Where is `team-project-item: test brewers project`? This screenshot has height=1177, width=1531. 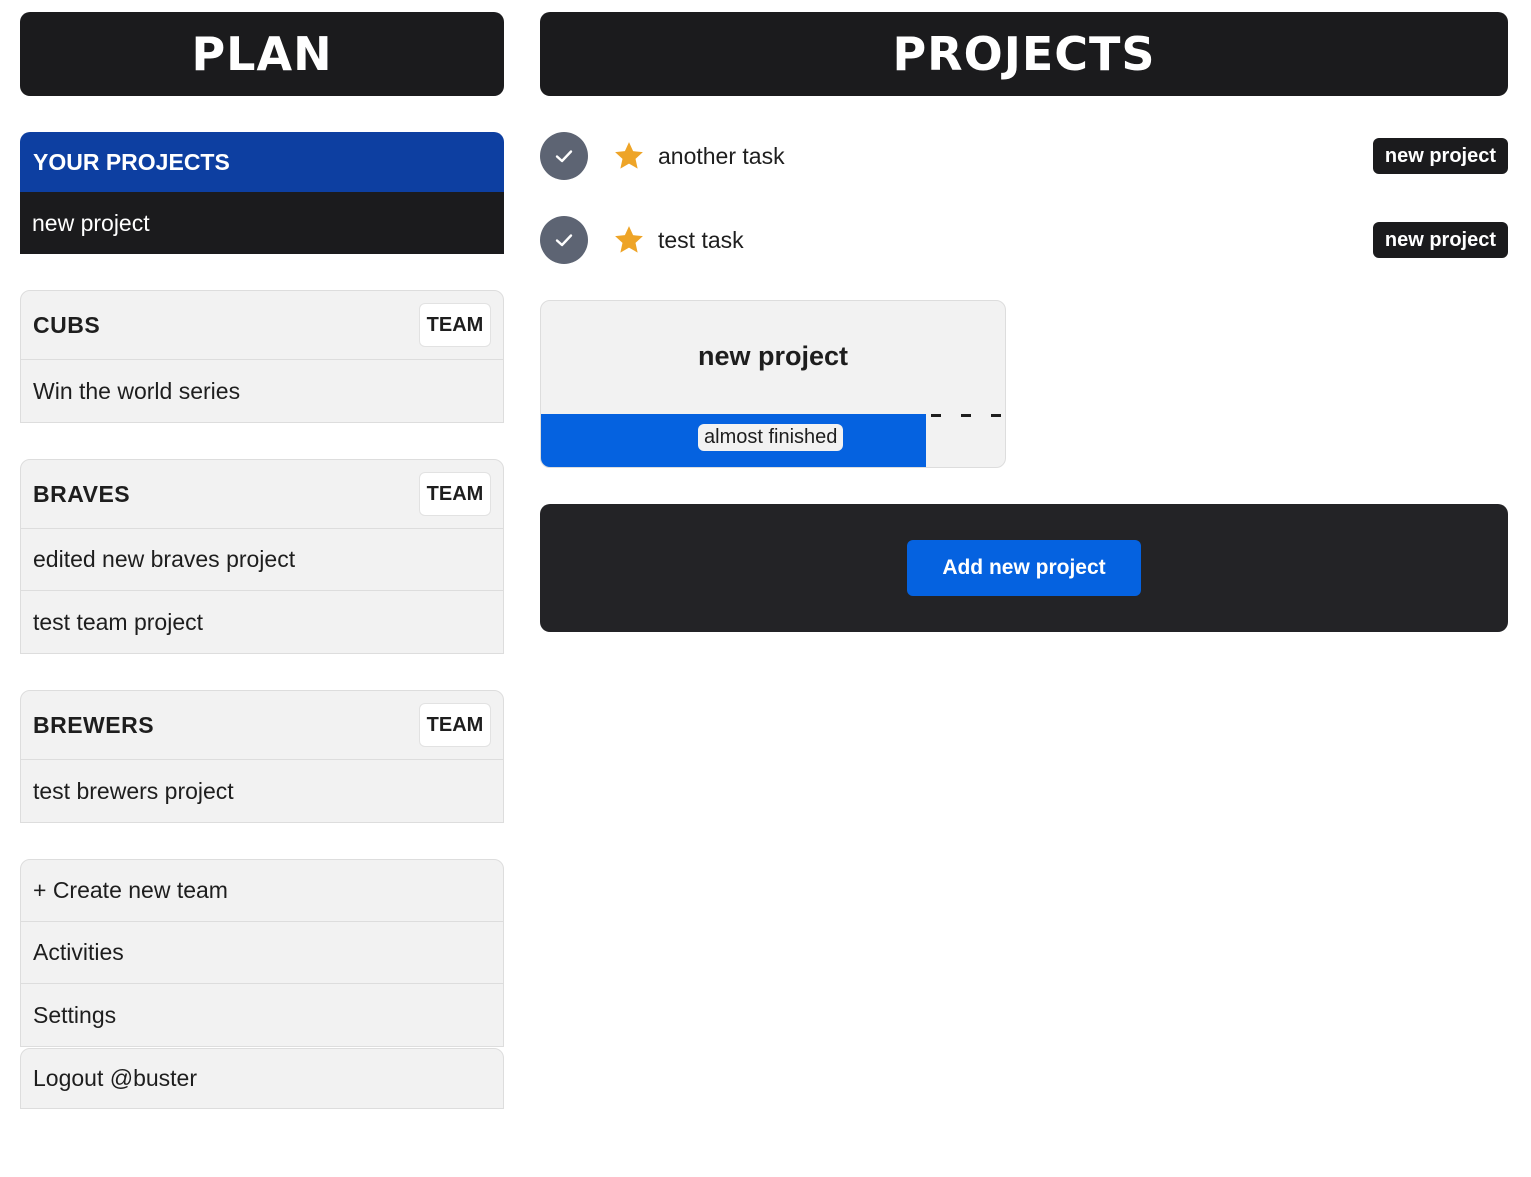
team-project-item: test brewers project is located at coordinates (262, 791).